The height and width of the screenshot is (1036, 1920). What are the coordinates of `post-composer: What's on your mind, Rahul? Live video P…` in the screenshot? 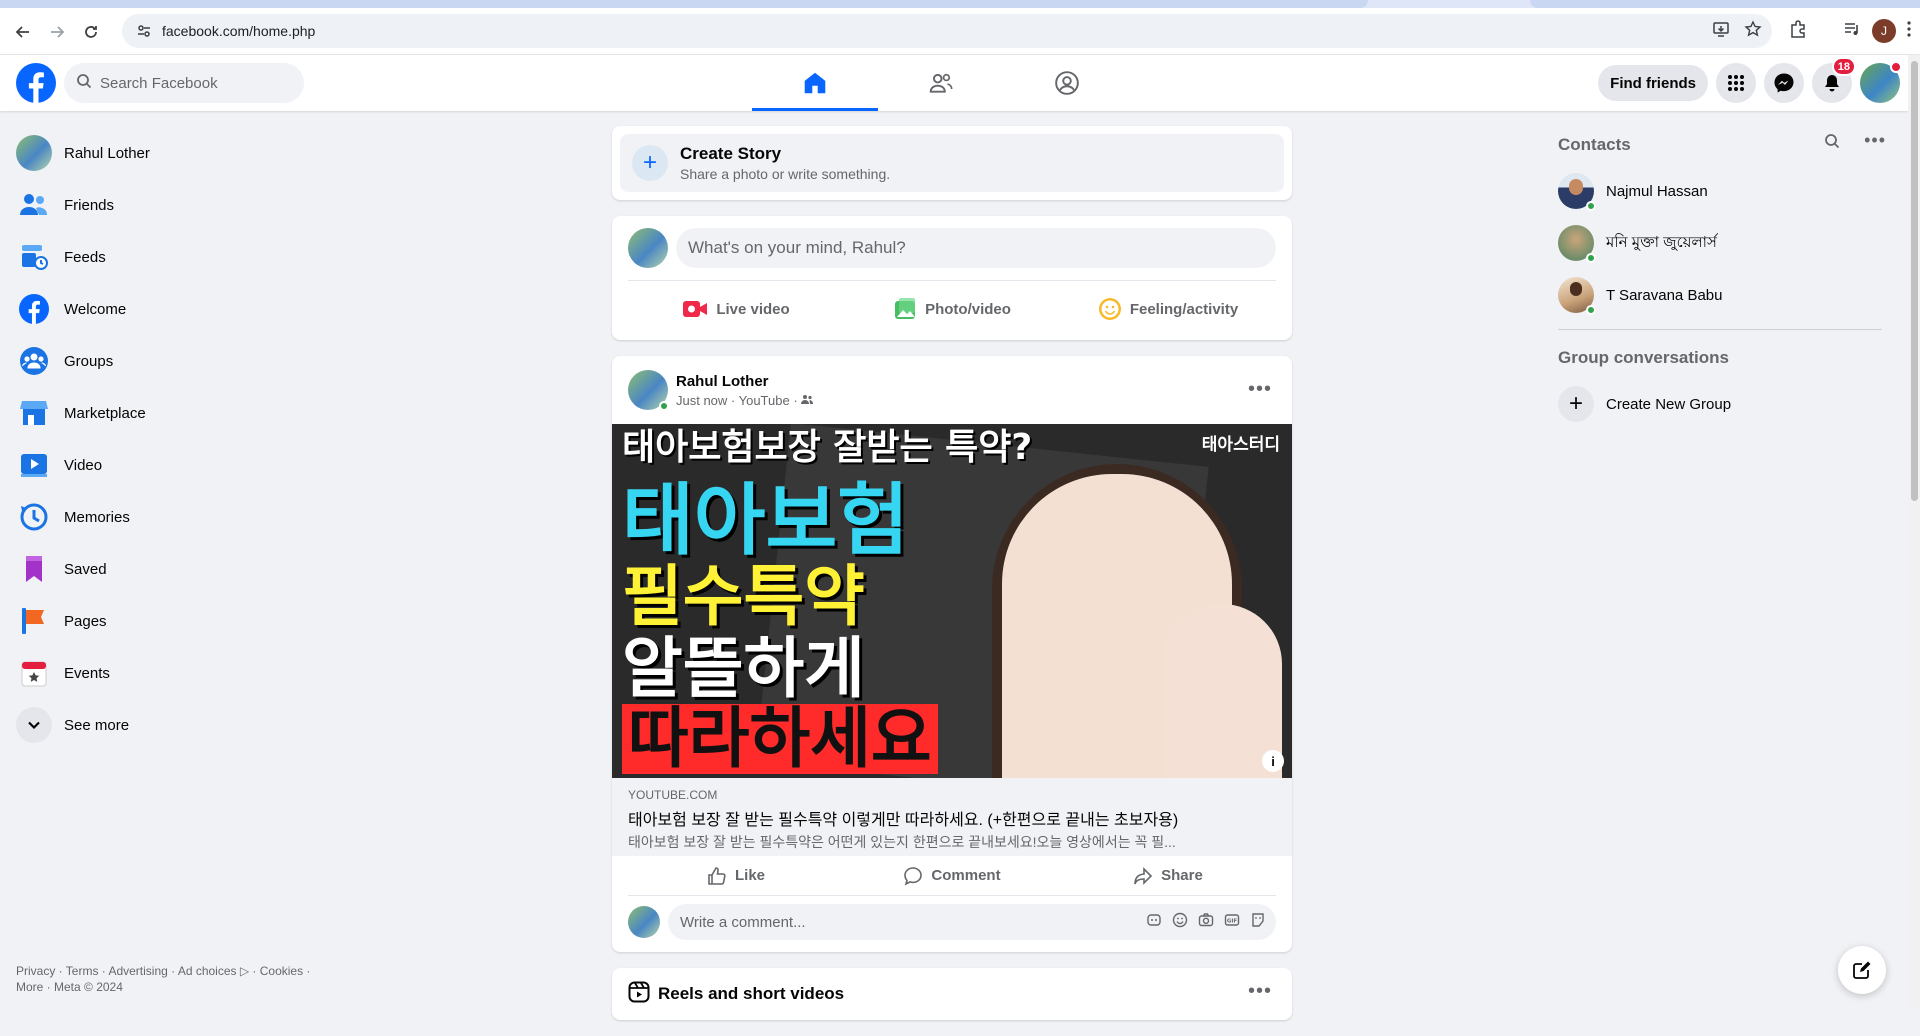 It's located at (952, 278).